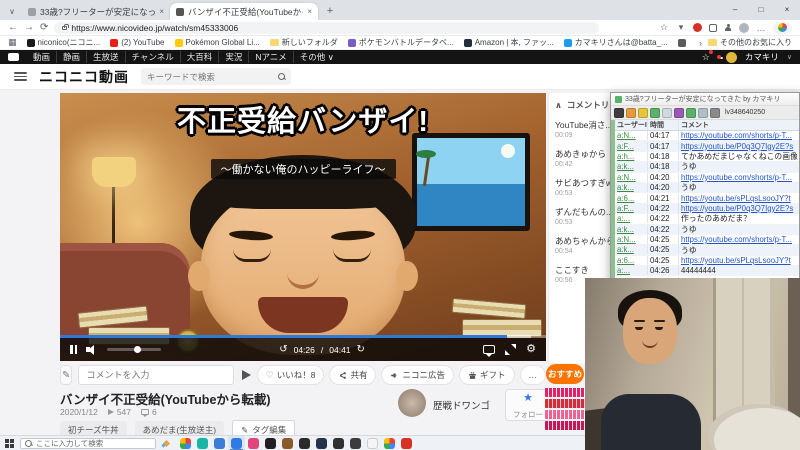  I want to click on nico-nav-item: 動画, so click(41, 57).